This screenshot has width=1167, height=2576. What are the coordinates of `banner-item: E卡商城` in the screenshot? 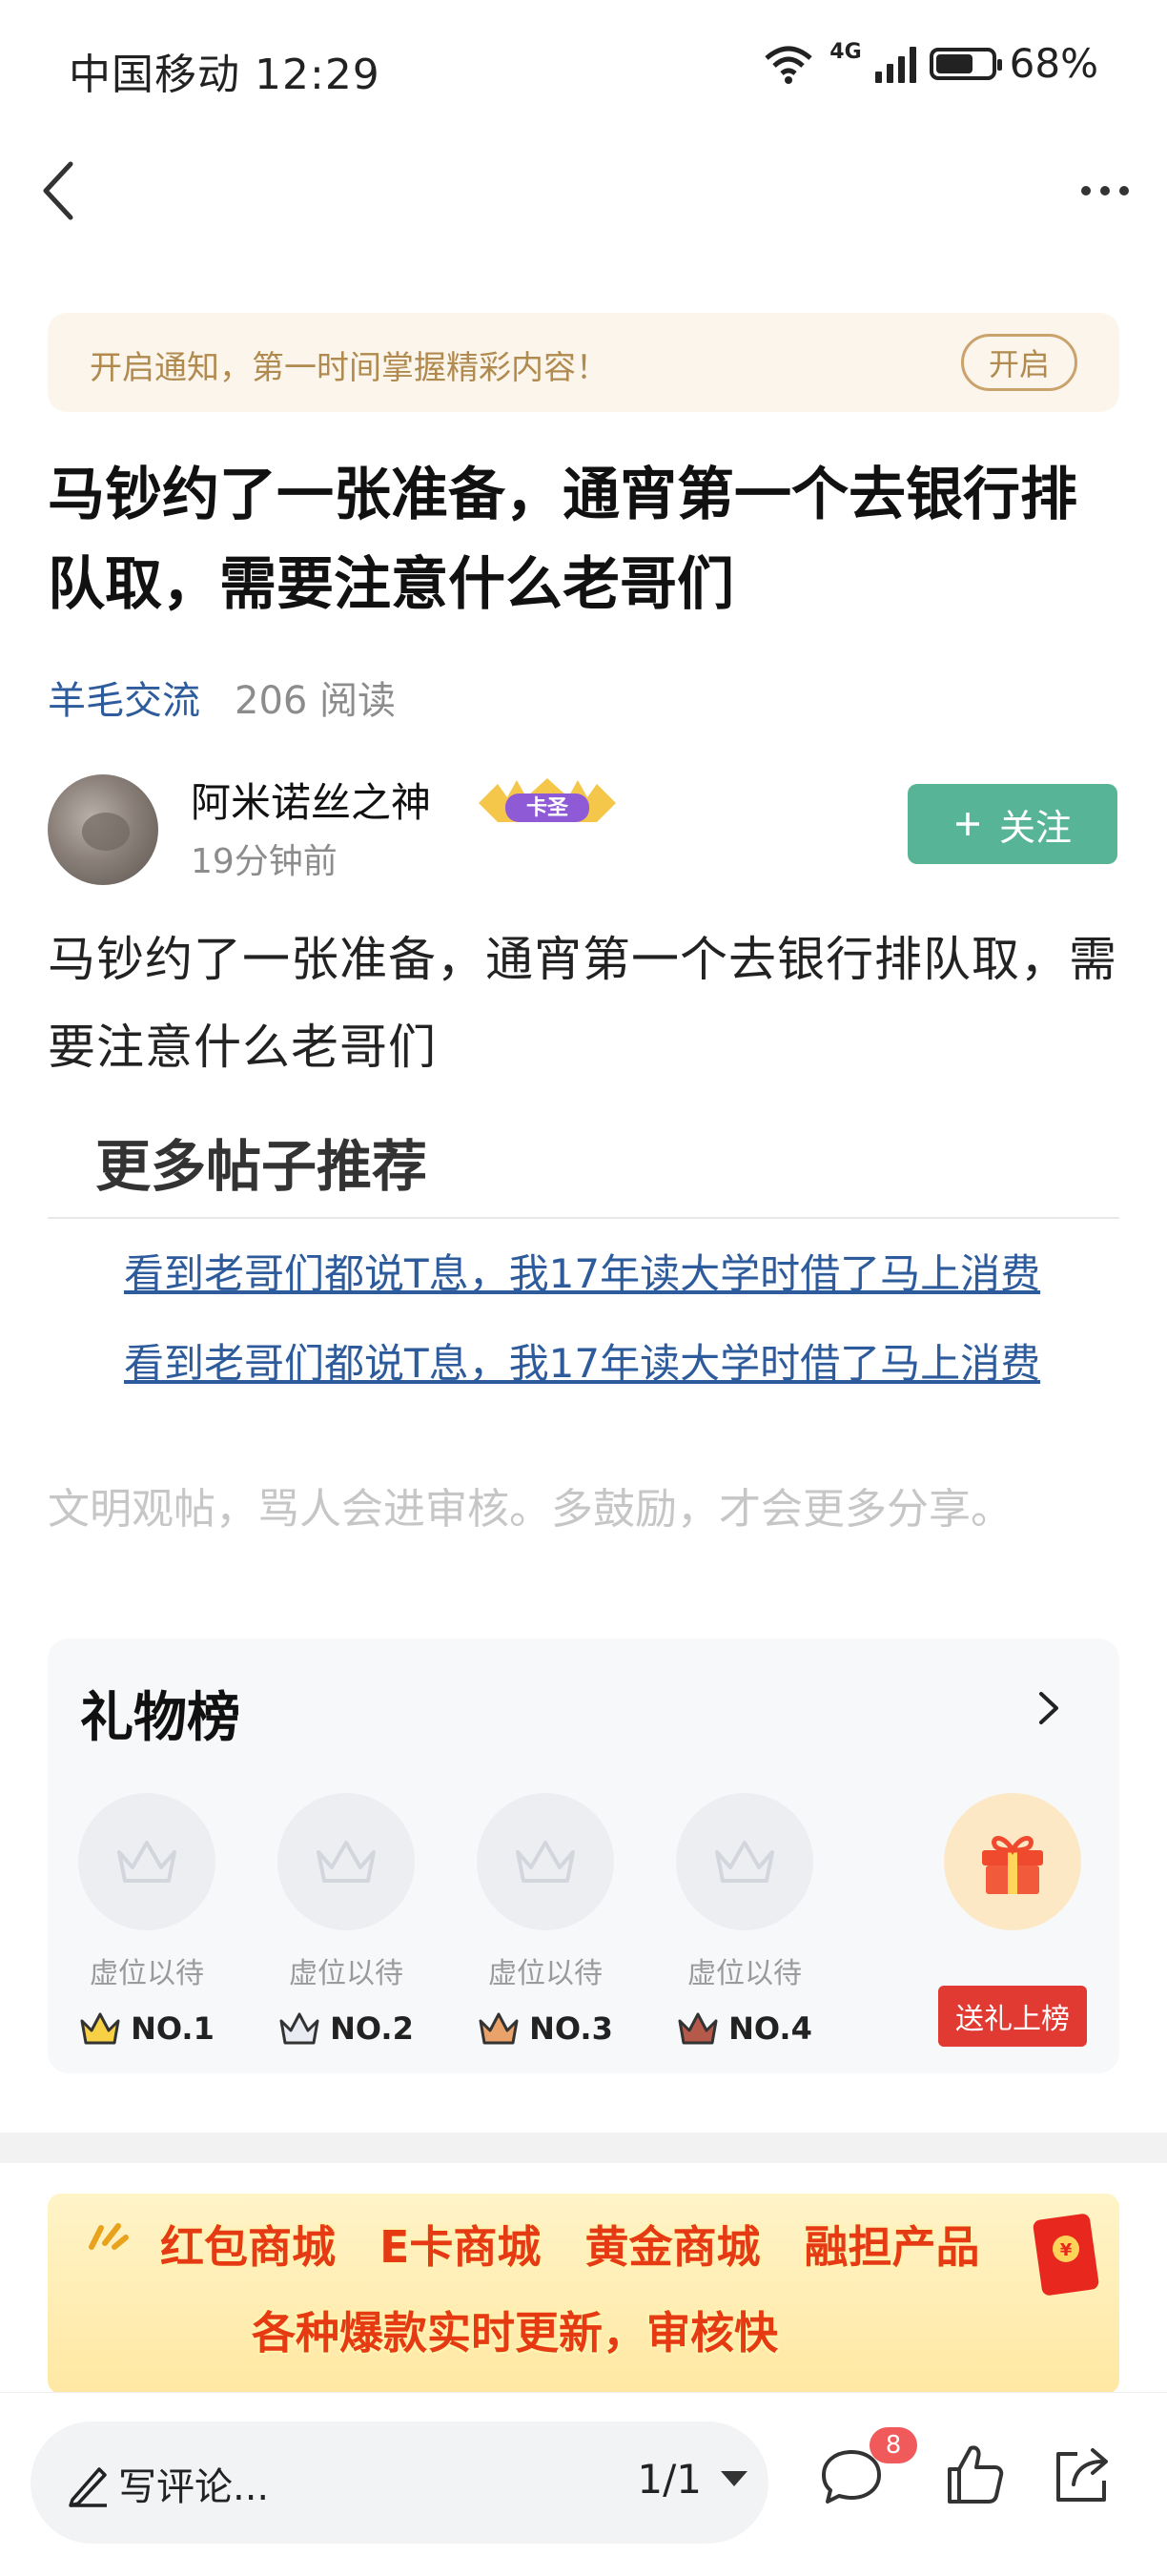 It's located at (460, 2244).